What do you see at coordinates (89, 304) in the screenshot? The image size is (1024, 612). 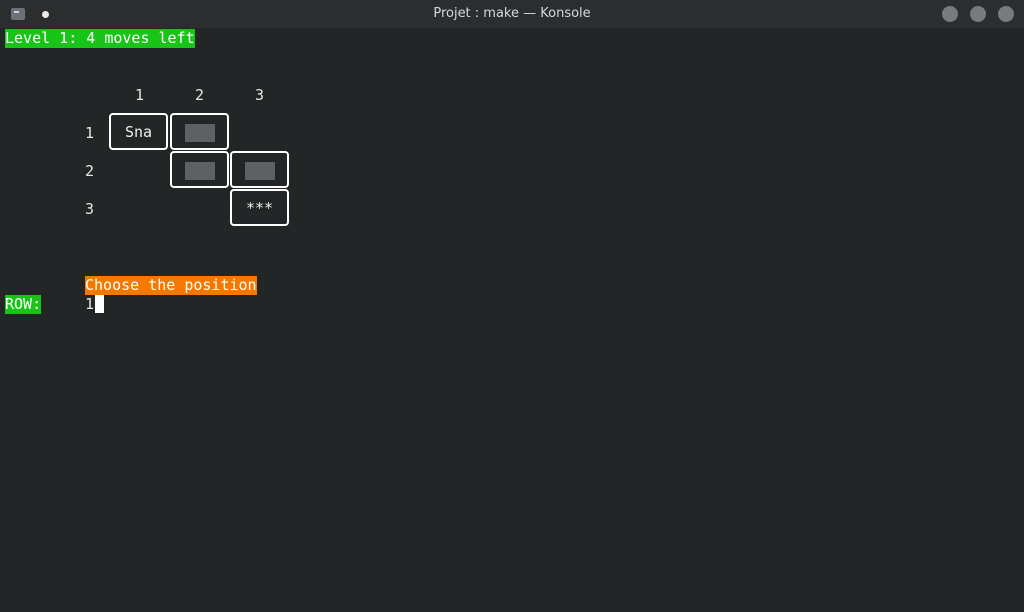 I see `row-input: 1` at bounding box center [89, 304].